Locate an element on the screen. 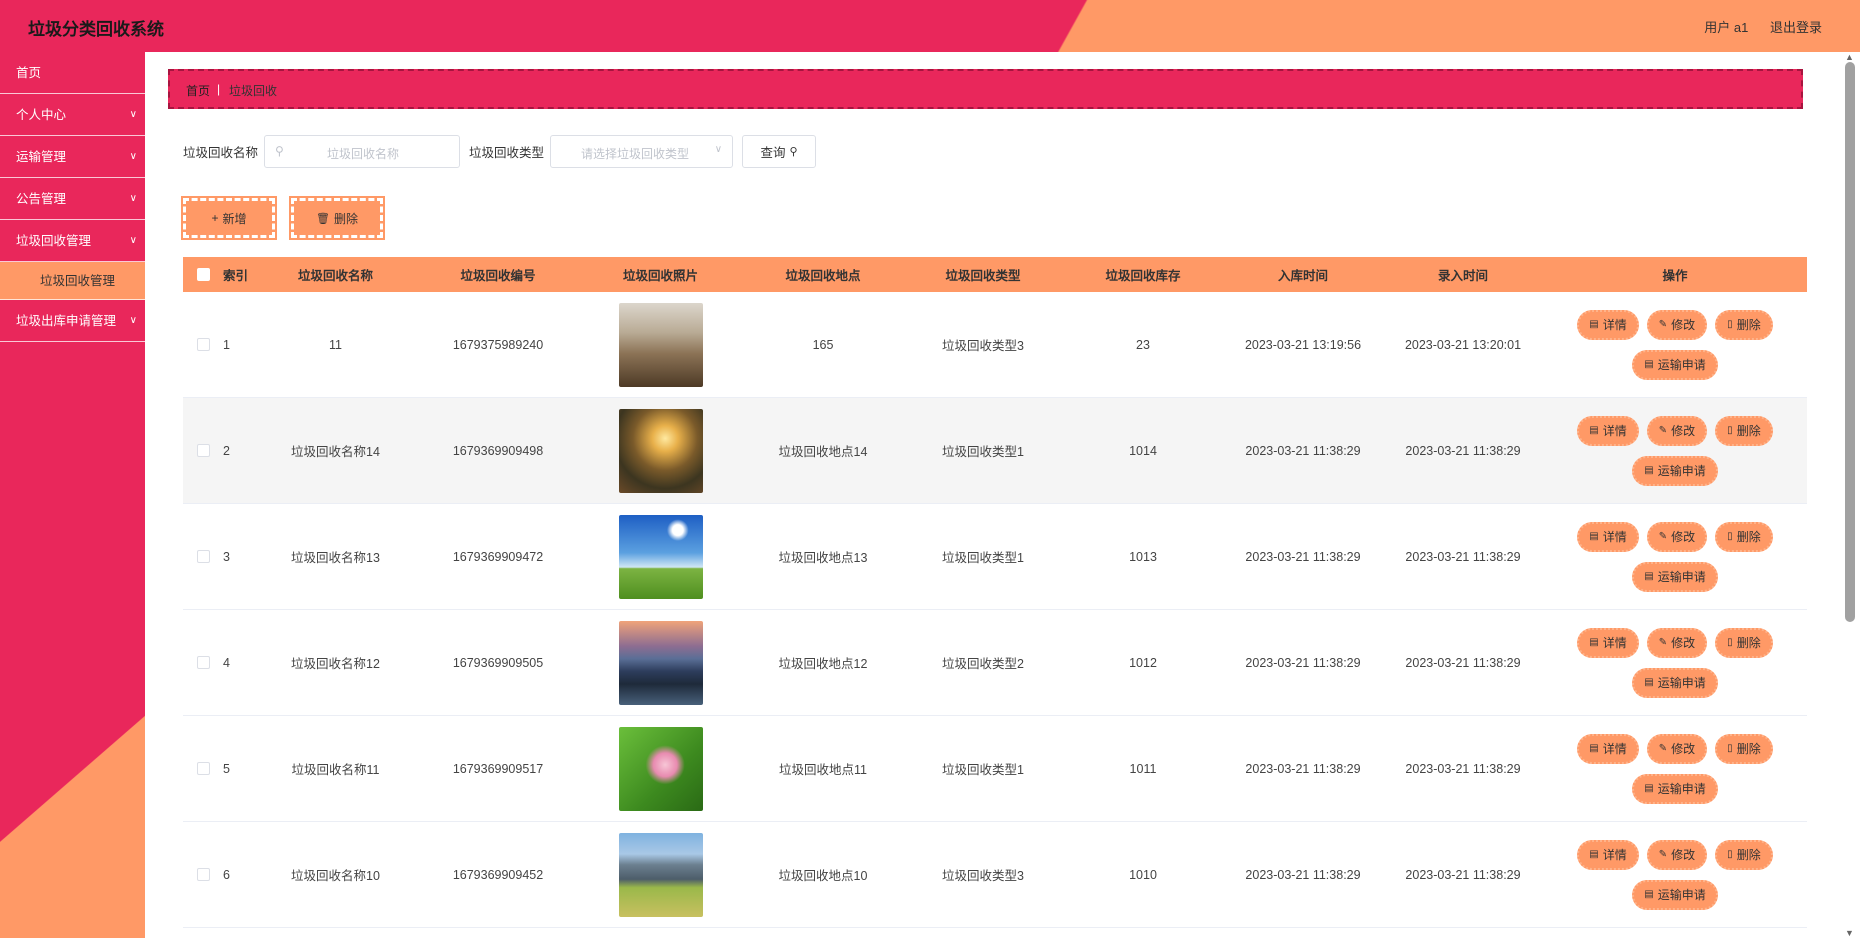 The image size is (1860, 938). select-all-checkbox is located at coordinates (203, 274).